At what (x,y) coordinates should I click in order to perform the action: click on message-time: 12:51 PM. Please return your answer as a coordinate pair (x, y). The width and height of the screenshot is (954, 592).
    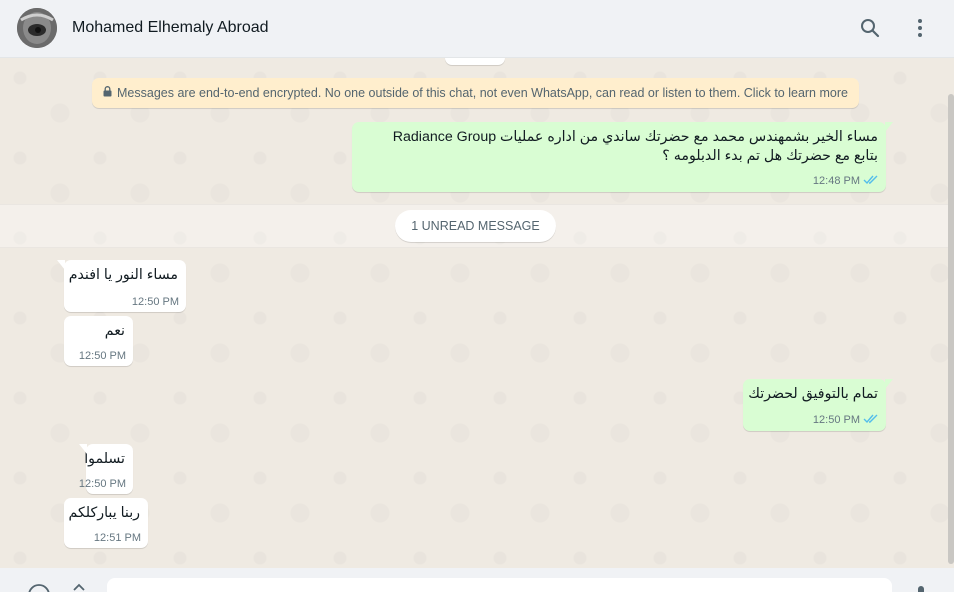
    Looking at the image, I should click on (117, 538).